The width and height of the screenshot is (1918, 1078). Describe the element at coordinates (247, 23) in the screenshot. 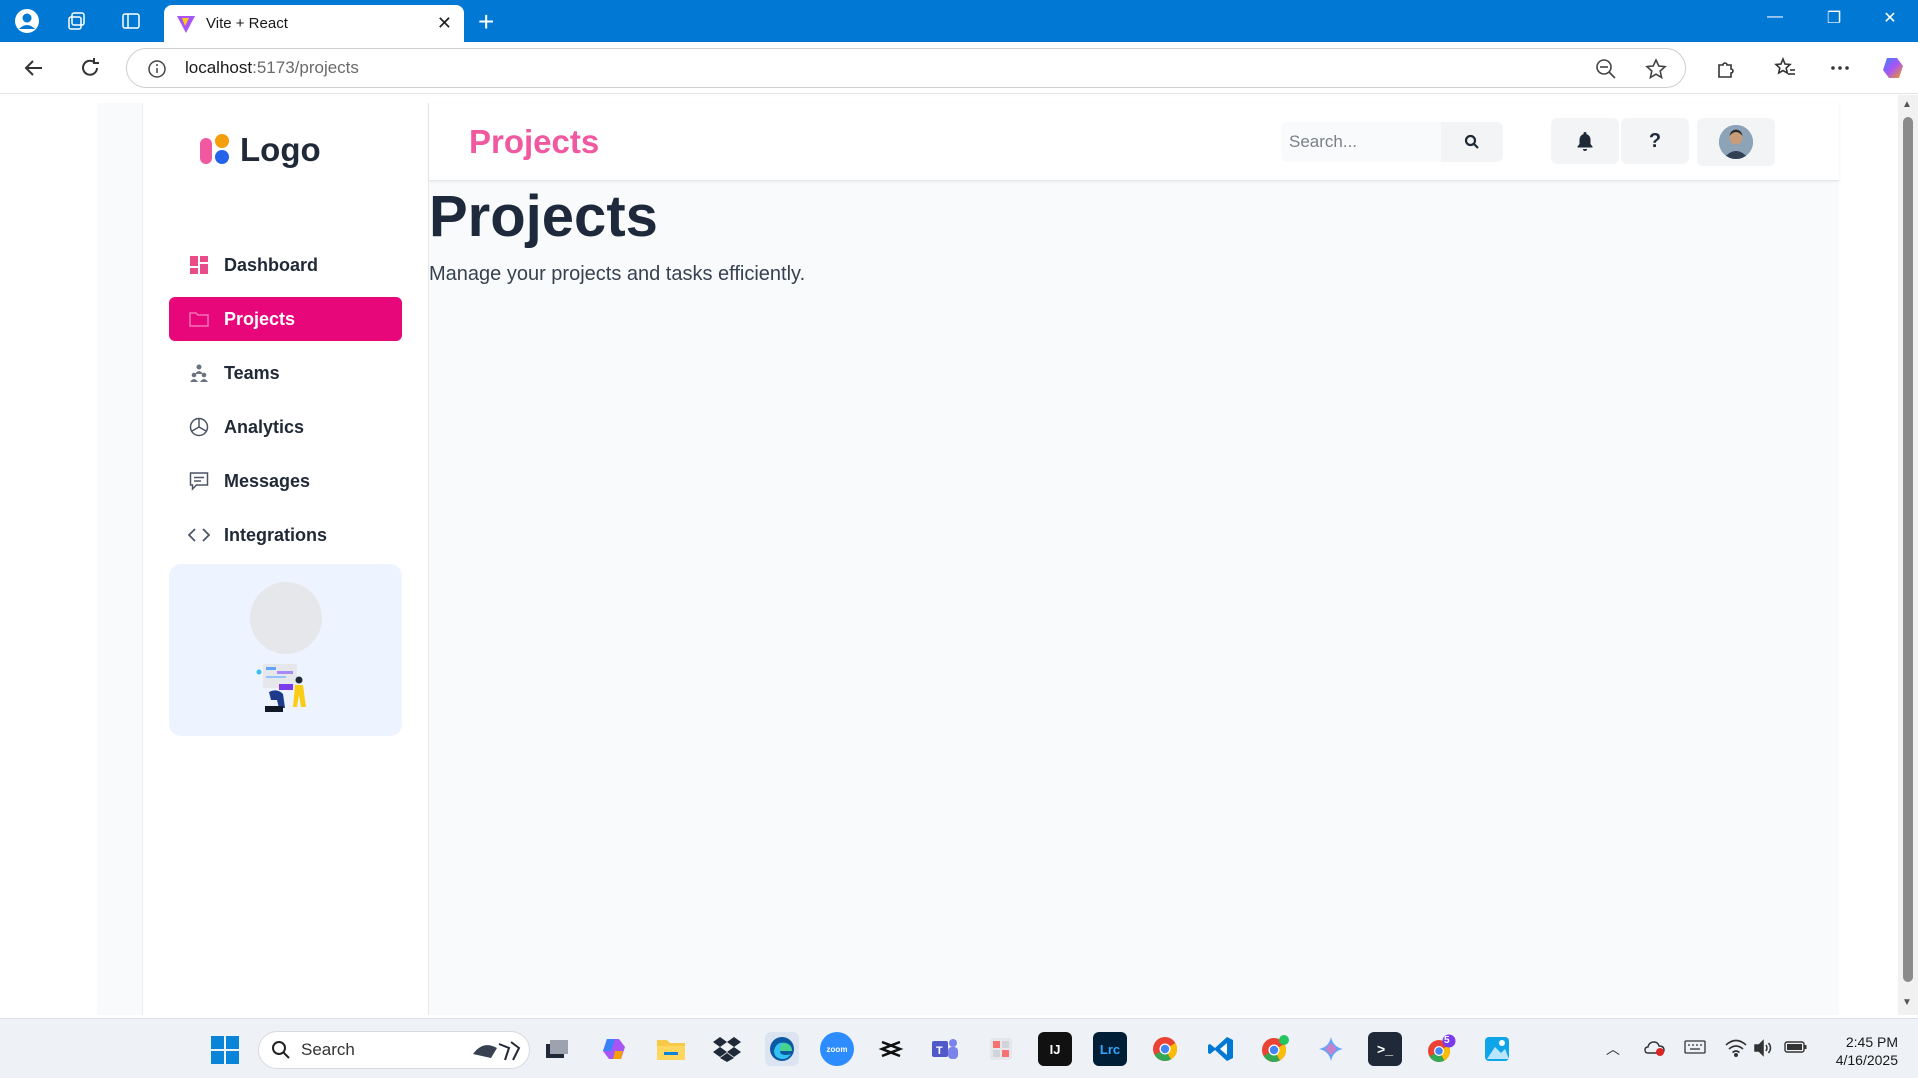

I see `tab-title: Vite + React` at that location.